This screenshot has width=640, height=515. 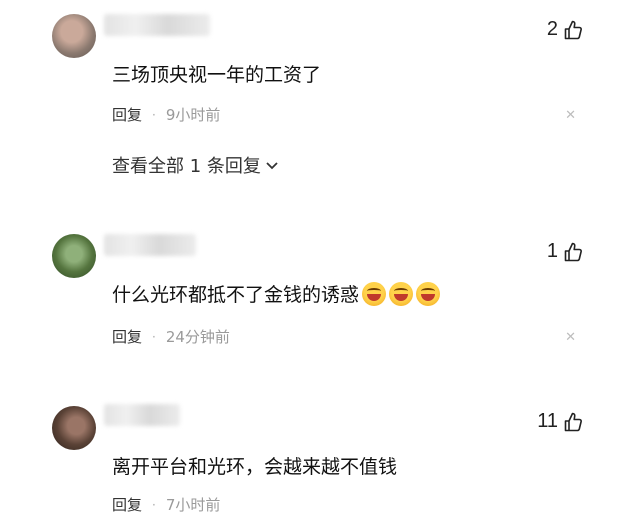 What do you see at coordinates (272, 165) in the screenshot?
I see `chevron-down-icon` at bounding box center [272, 165].